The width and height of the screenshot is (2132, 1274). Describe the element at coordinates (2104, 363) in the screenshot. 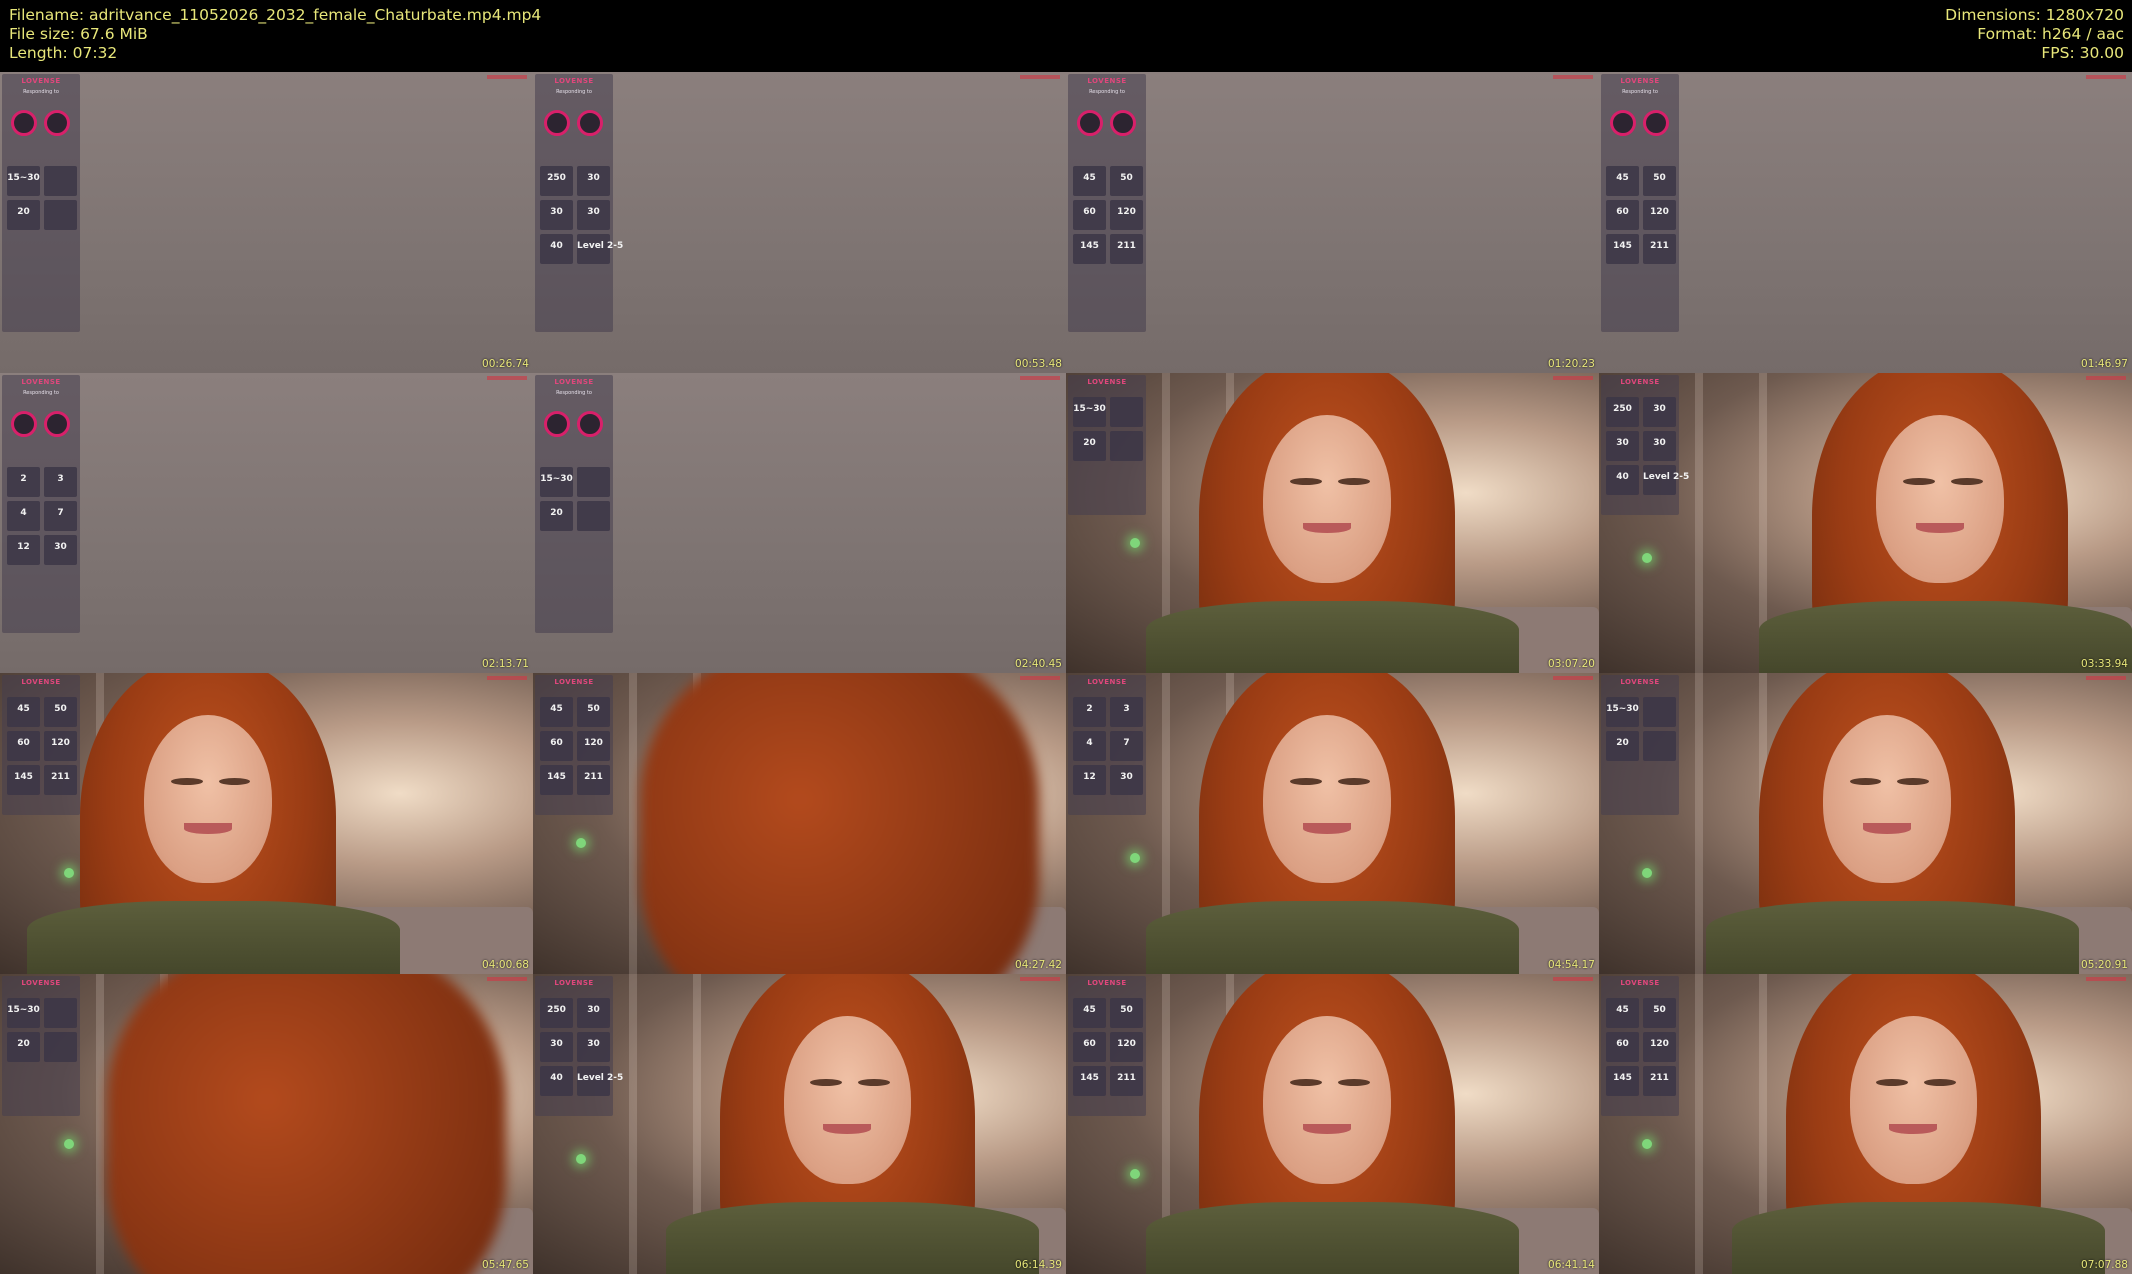

I see `timestamp-label: 01:46.97` at that location.